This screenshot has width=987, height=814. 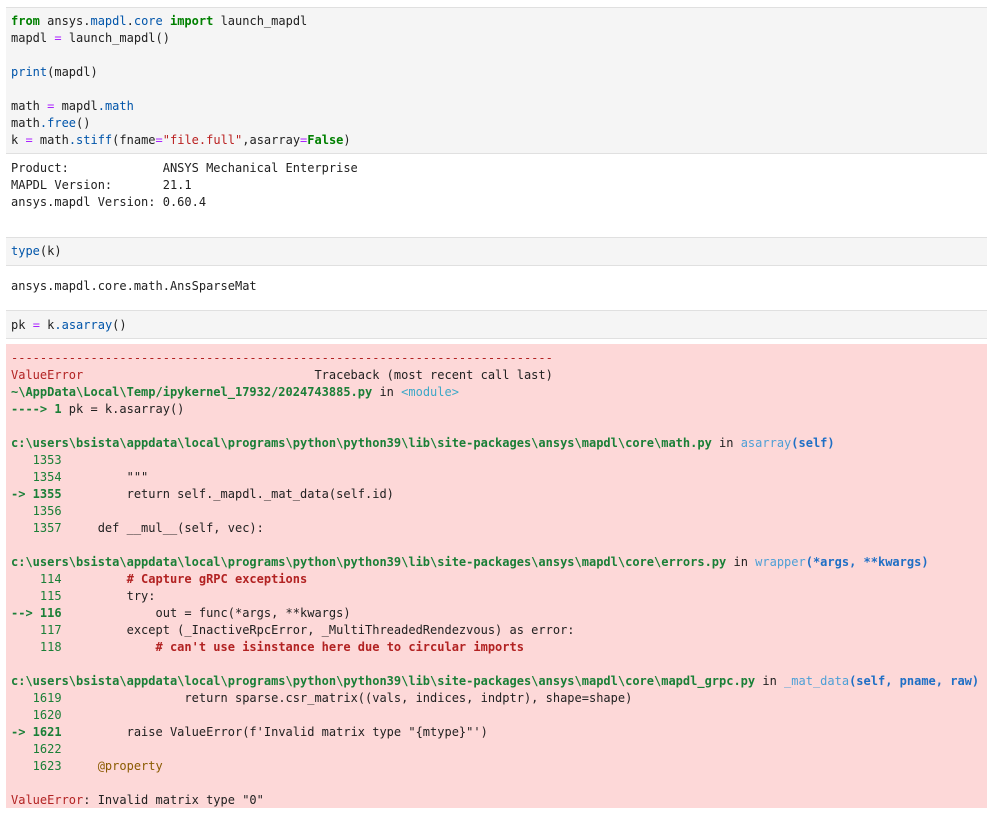 I want to click on code-line: 1356, so click(x=496, y=511).